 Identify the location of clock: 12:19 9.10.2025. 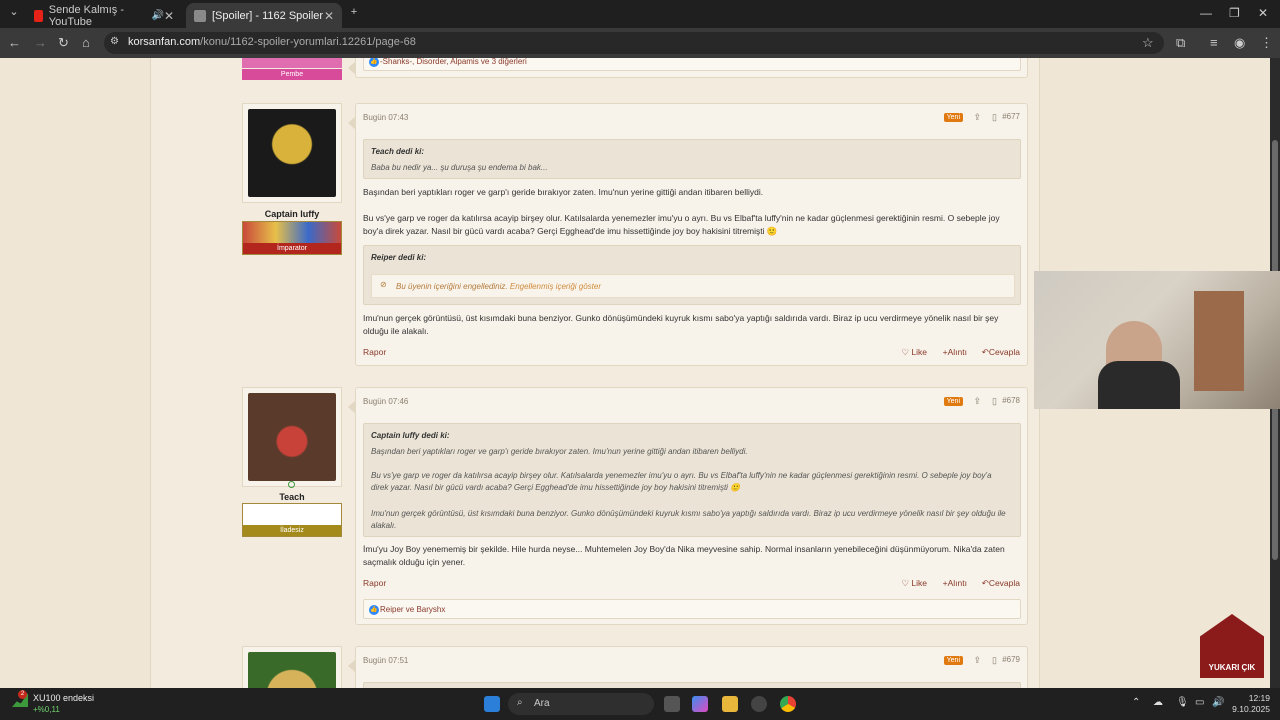
(1251, 704).